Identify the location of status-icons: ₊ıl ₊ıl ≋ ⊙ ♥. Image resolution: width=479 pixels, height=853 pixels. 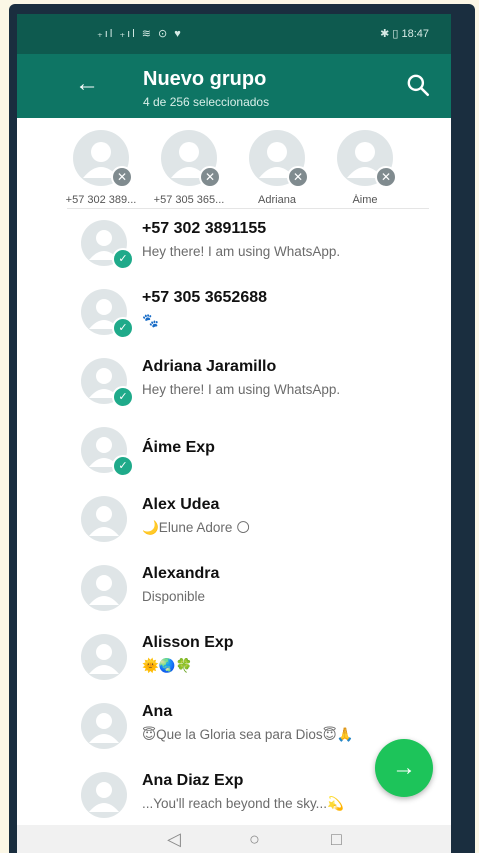
(140, 34).